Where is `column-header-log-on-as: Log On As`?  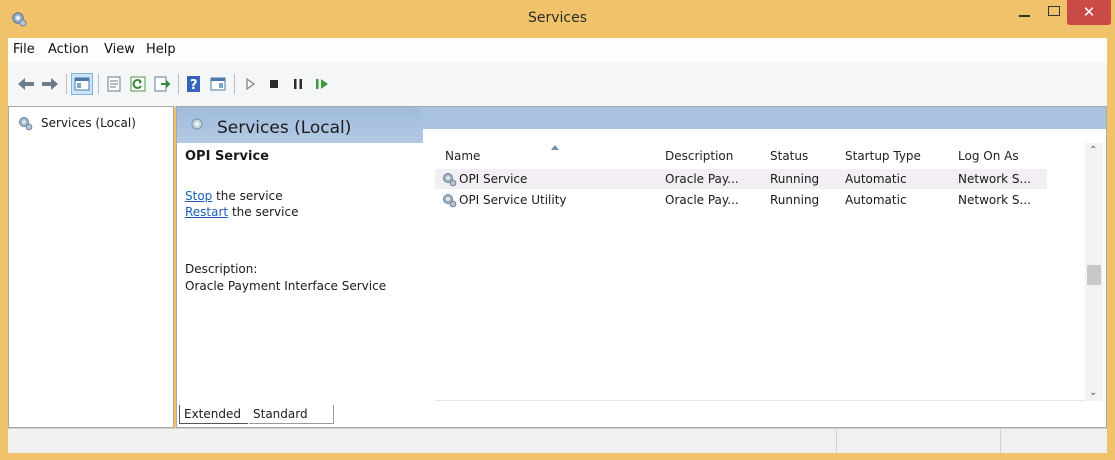
column-header-log-on-as: Log On As is located at coordinates (988, 156).